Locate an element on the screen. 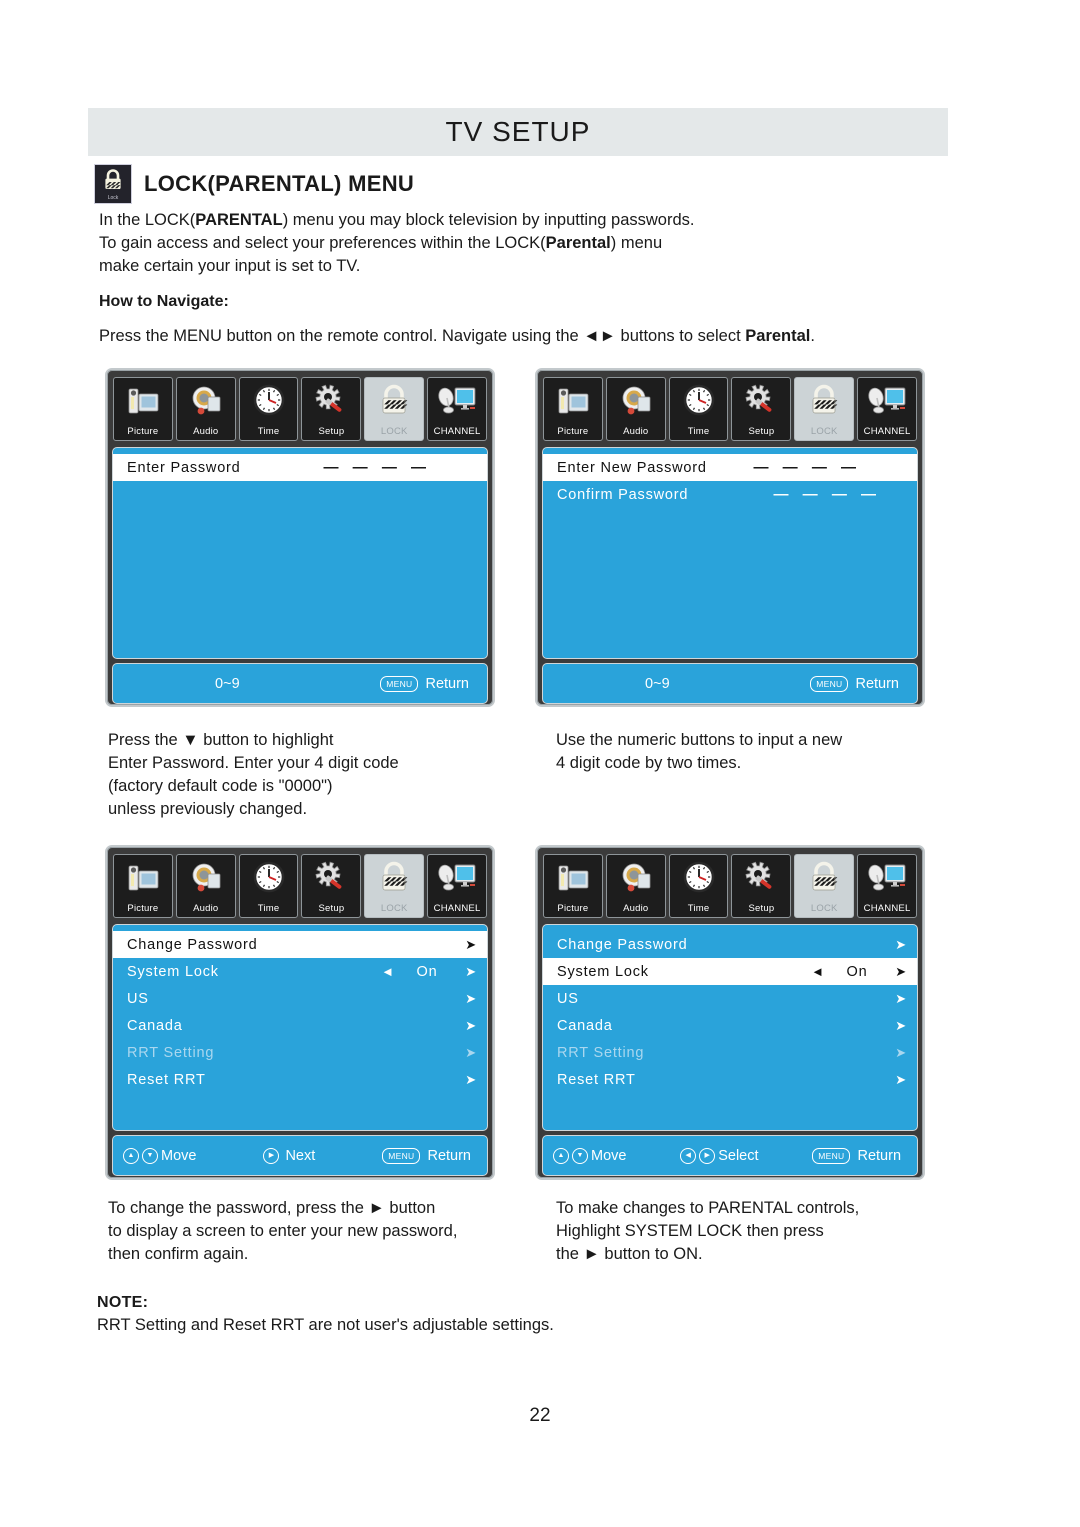 This screenshot has height=1527, width=1080. osd-row-label: US is located at coordinates (138, 998).